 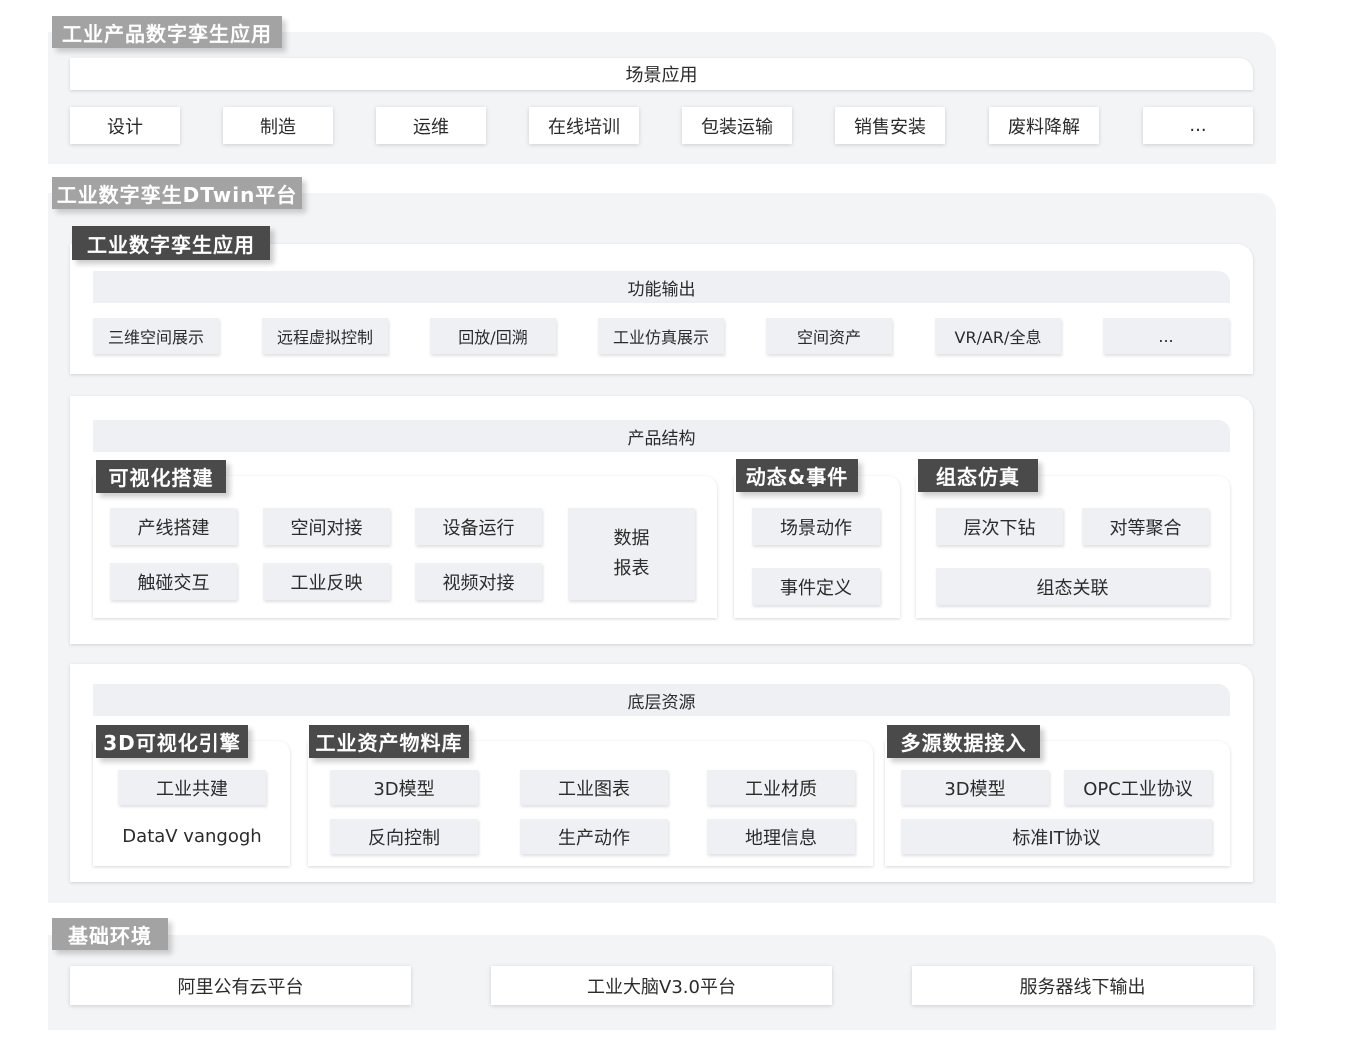 What do you see at coordinates (1056, 836) in the screenshot?
I see `multi-item-it-protocol: 标准IT协议` at bounding box center [1056, 836].